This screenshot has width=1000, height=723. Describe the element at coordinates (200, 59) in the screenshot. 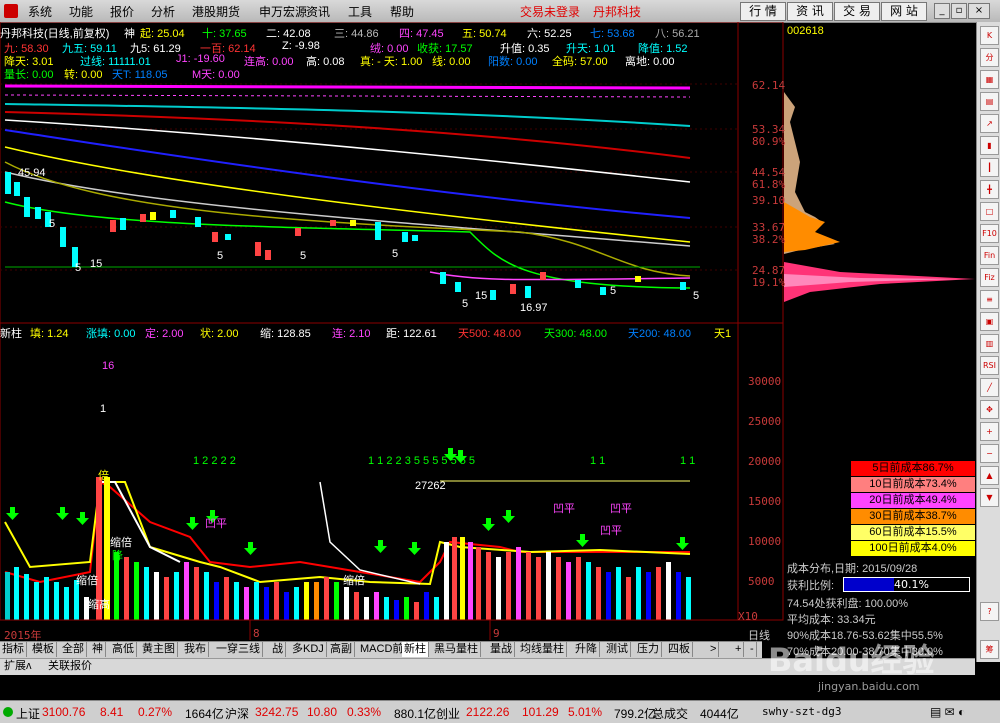

I see `indicator-j1: J1: -19.60` at that location.